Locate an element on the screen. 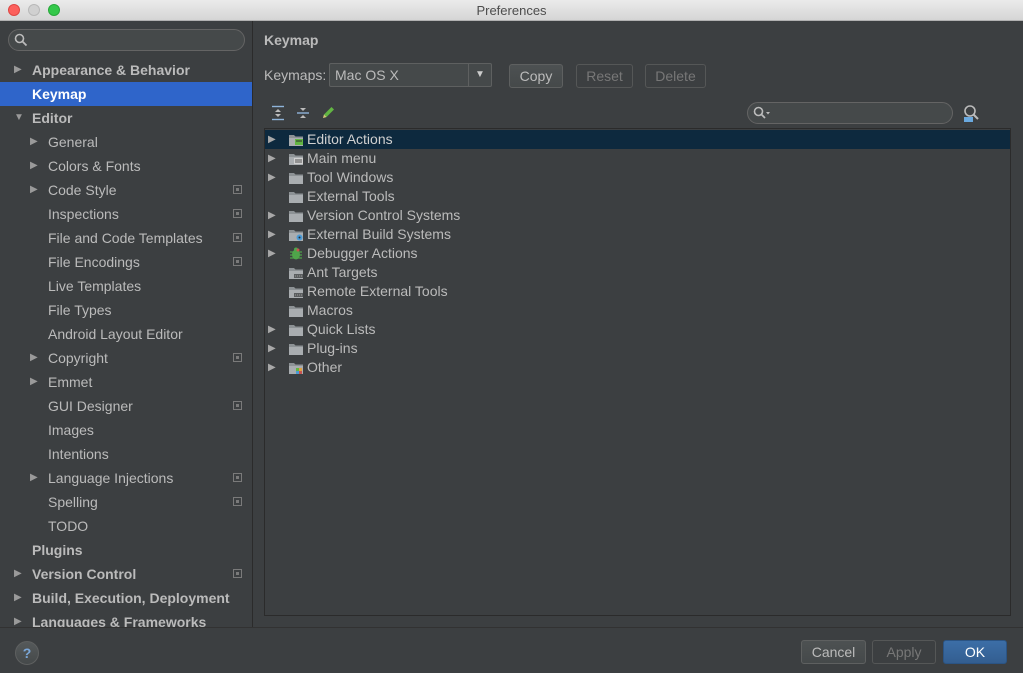  sidebar-item: ▶ Version Control is located at coordinates (126, 574).